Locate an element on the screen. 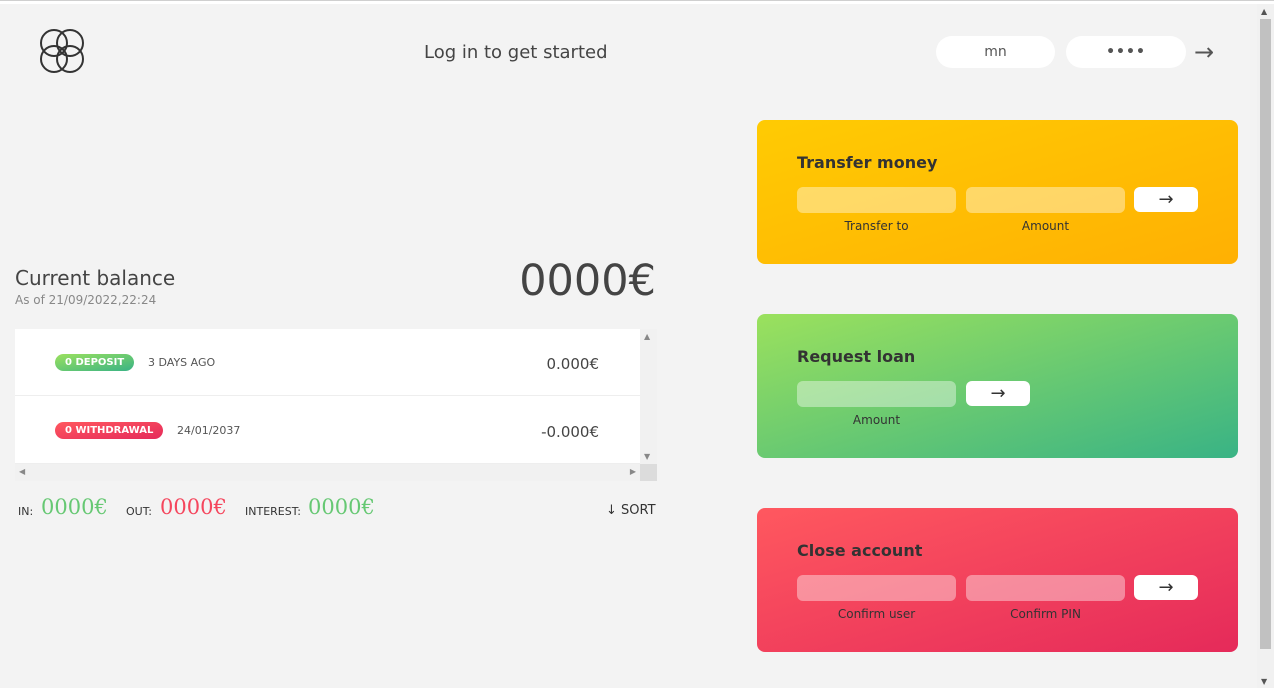 The image size is (1274, 688). page-scrollbar: ▲ ▼ is located at coordinates (1265, 346).